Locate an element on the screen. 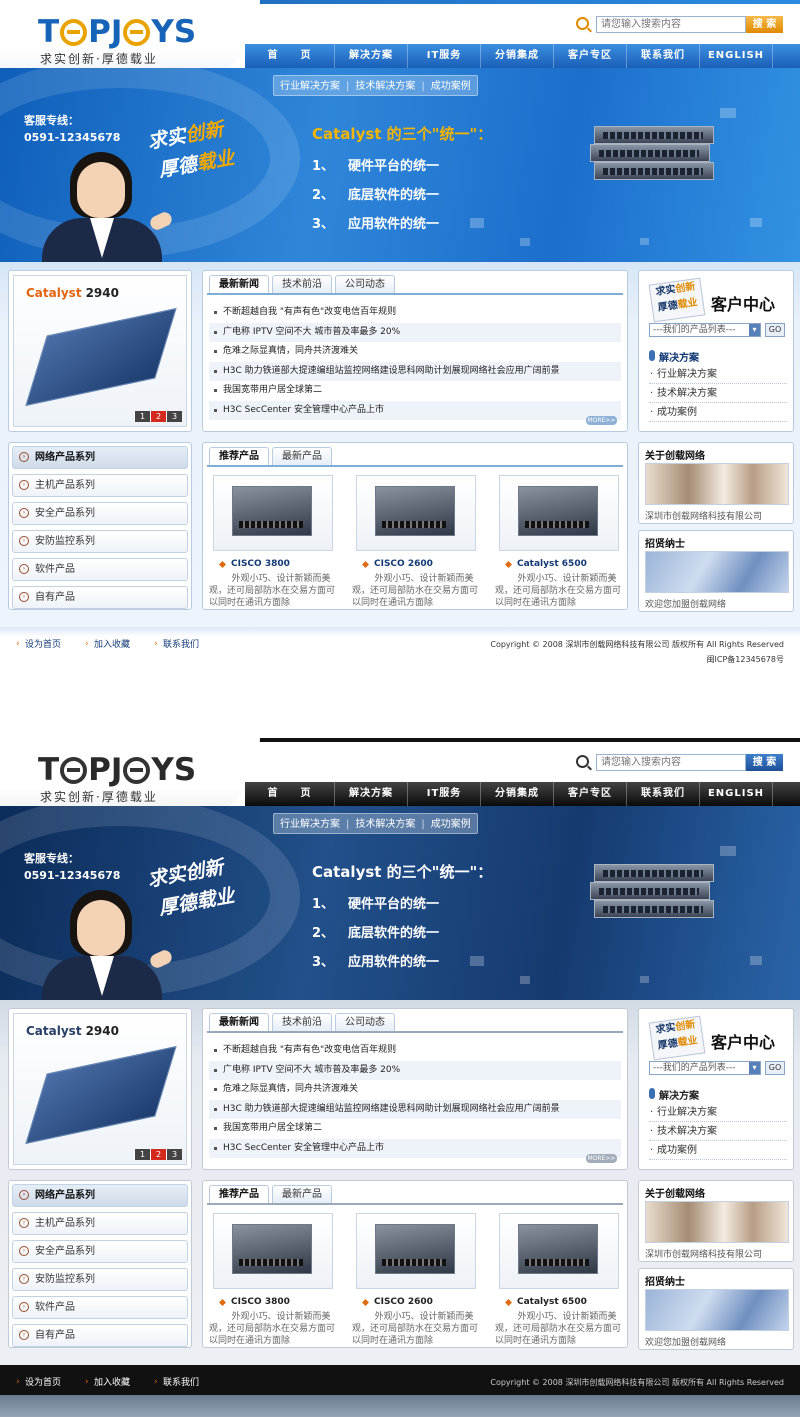 This screenshot has height=1417, width=800. subnav-industry-solutions: 行业解决方案 is located at coordinates (310, 86).